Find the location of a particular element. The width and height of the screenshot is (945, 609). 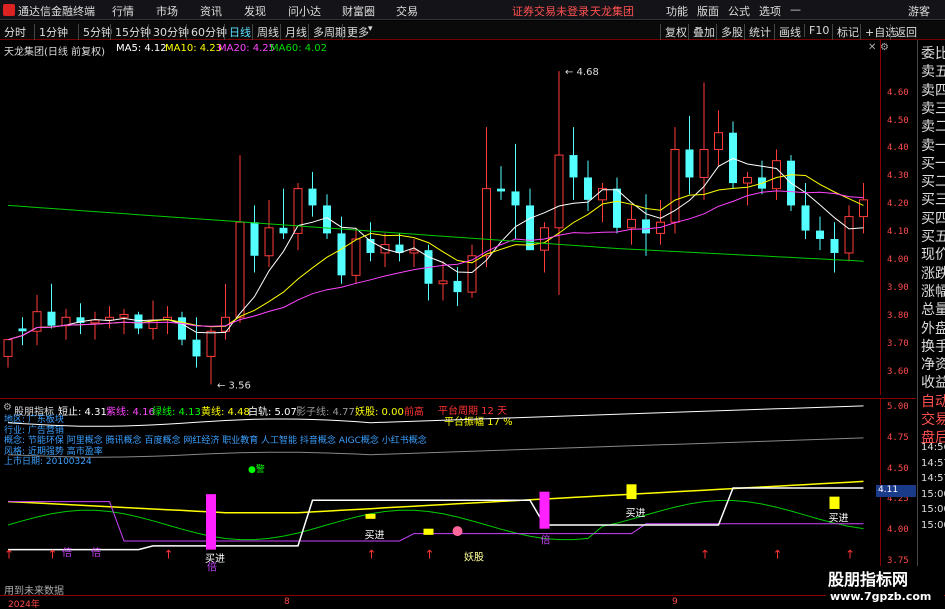

menu-options: 选项 is located at coordinates (770, 11).